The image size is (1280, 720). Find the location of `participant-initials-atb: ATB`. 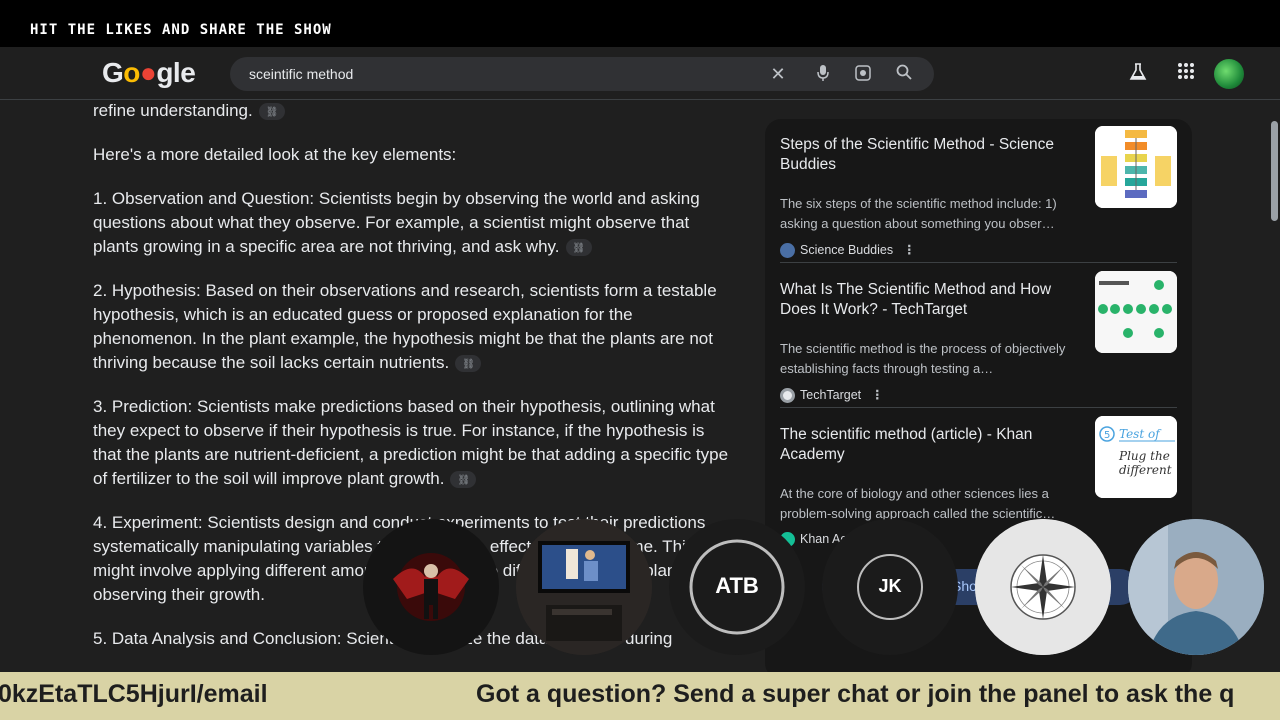

participant-initials-atb: ATB is located at coordinates (737, 587).